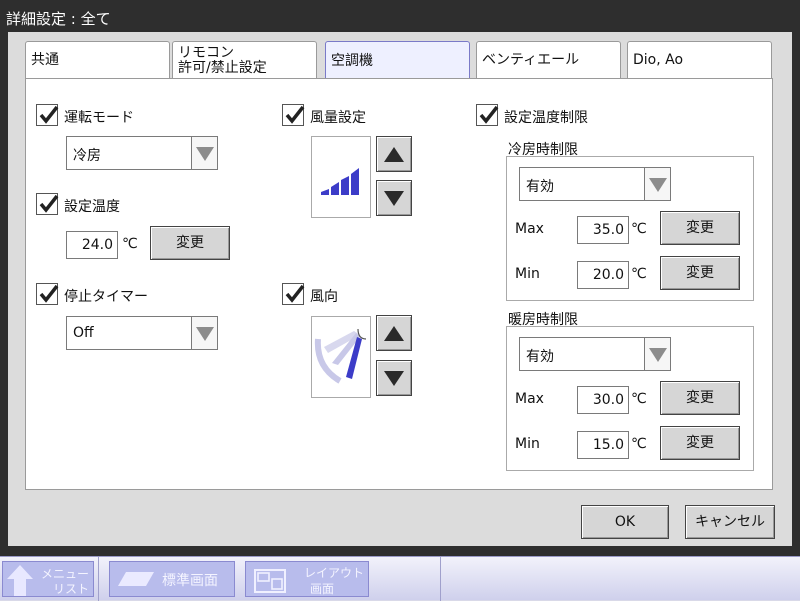 The height and width of the screenshot is (601, 800). What do you see at coordinates (400, 578) in the screenshot?
I see `bottom-dock: メニュー リスト 標準画面 レイアウト 画面` at bounding box center [400, 578].